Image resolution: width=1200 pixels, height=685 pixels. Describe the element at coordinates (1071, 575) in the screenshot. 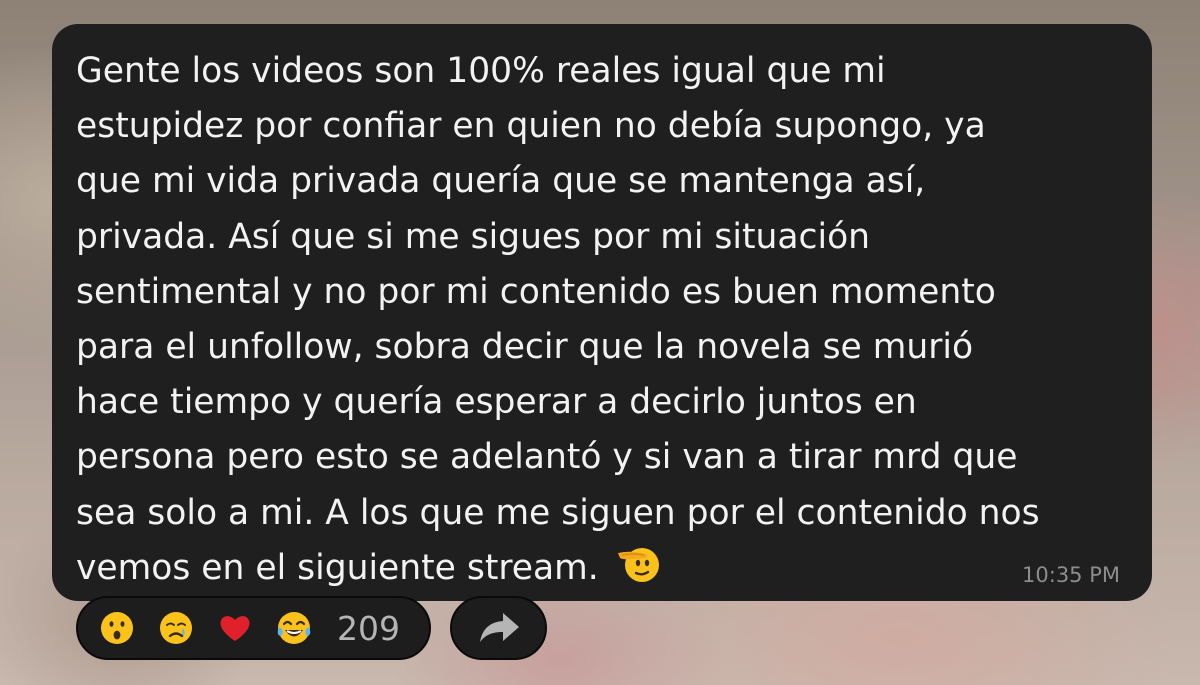

I see `message-timestamp: 10:35 PM` at that location.